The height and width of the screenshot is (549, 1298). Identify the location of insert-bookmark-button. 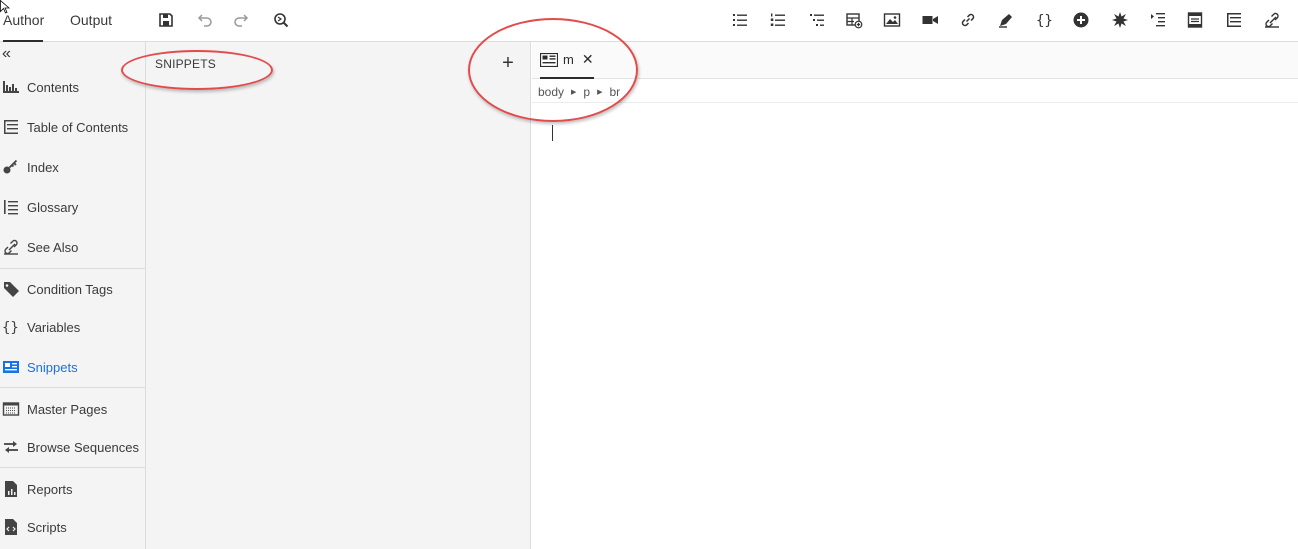
(1006, 20).